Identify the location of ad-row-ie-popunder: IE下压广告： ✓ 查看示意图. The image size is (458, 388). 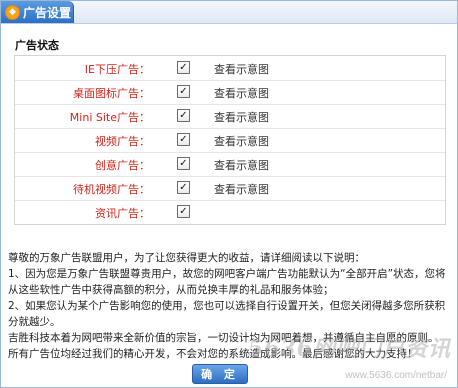
(230, 68).